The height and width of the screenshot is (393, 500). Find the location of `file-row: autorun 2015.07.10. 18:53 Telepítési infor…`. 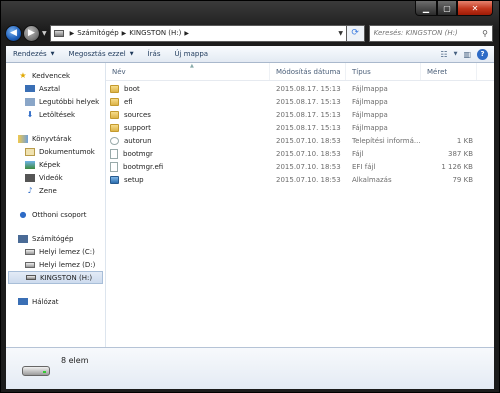

file-row: autorun 2015.07.10. 18:53 Telepítési infor… is located at coordinates (300, 140).